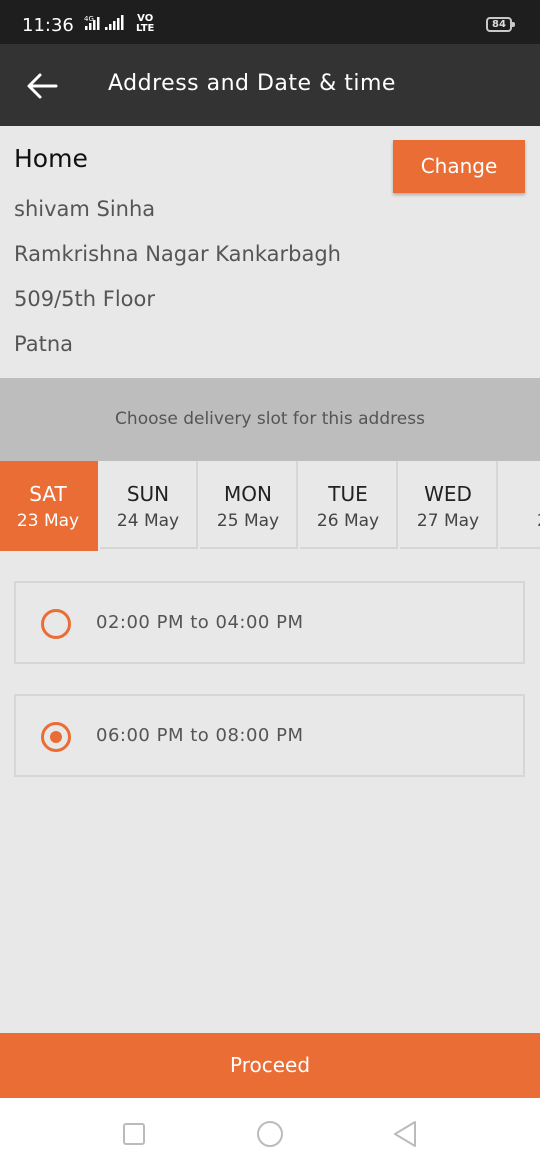 The image size is (540, 1170). Describe the element at coordinates (44, 344) in the screenshot. I see `address-city: Patna` at that location.